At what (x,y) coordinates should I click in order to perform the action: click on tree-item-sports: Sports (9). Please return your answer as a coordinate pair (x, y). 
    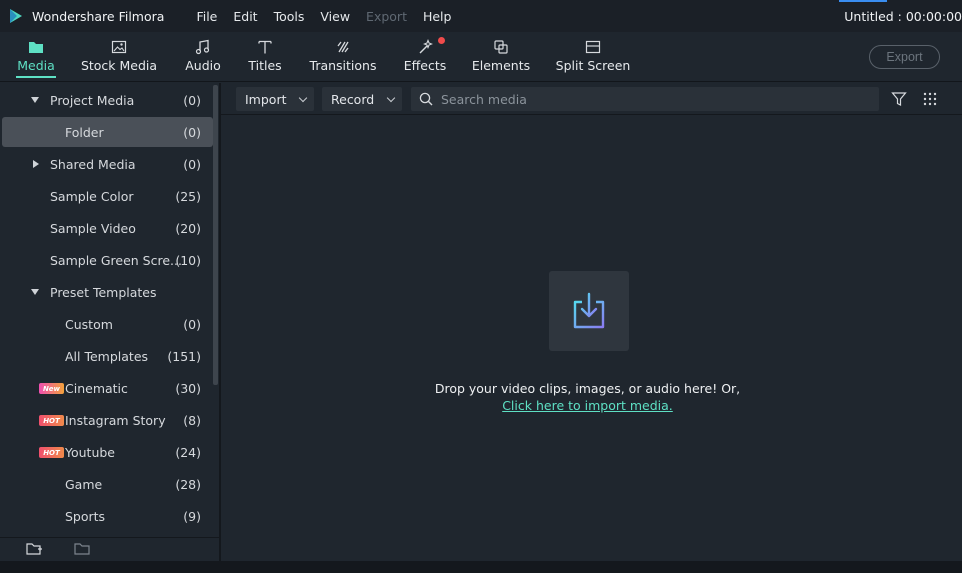
    Looking at the image, I should click on (107, 516).